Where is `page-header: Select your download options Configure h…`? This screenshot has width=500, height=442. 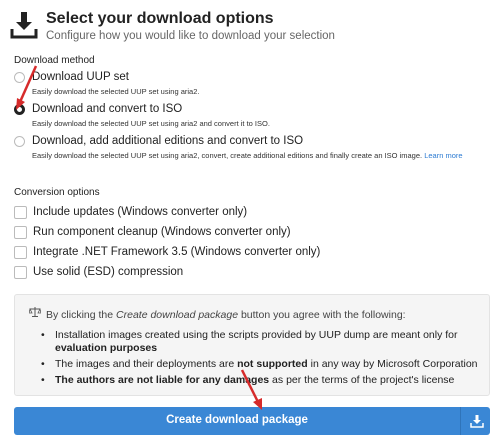
page-header: Select your download options Configure h… is located at coordinates (250, 28).